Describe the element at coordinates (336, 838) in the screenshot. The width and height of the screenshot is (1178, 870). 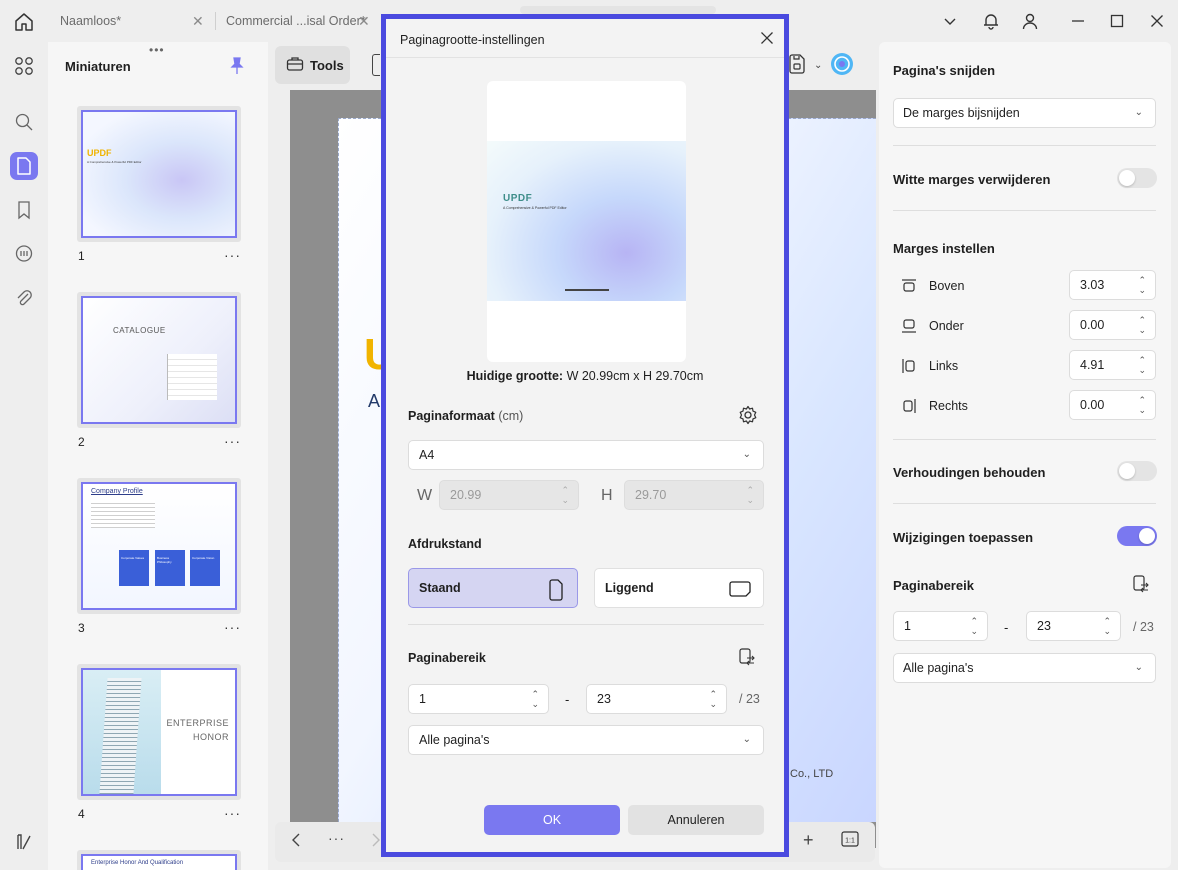
I see `more-icon: ···` at that location.